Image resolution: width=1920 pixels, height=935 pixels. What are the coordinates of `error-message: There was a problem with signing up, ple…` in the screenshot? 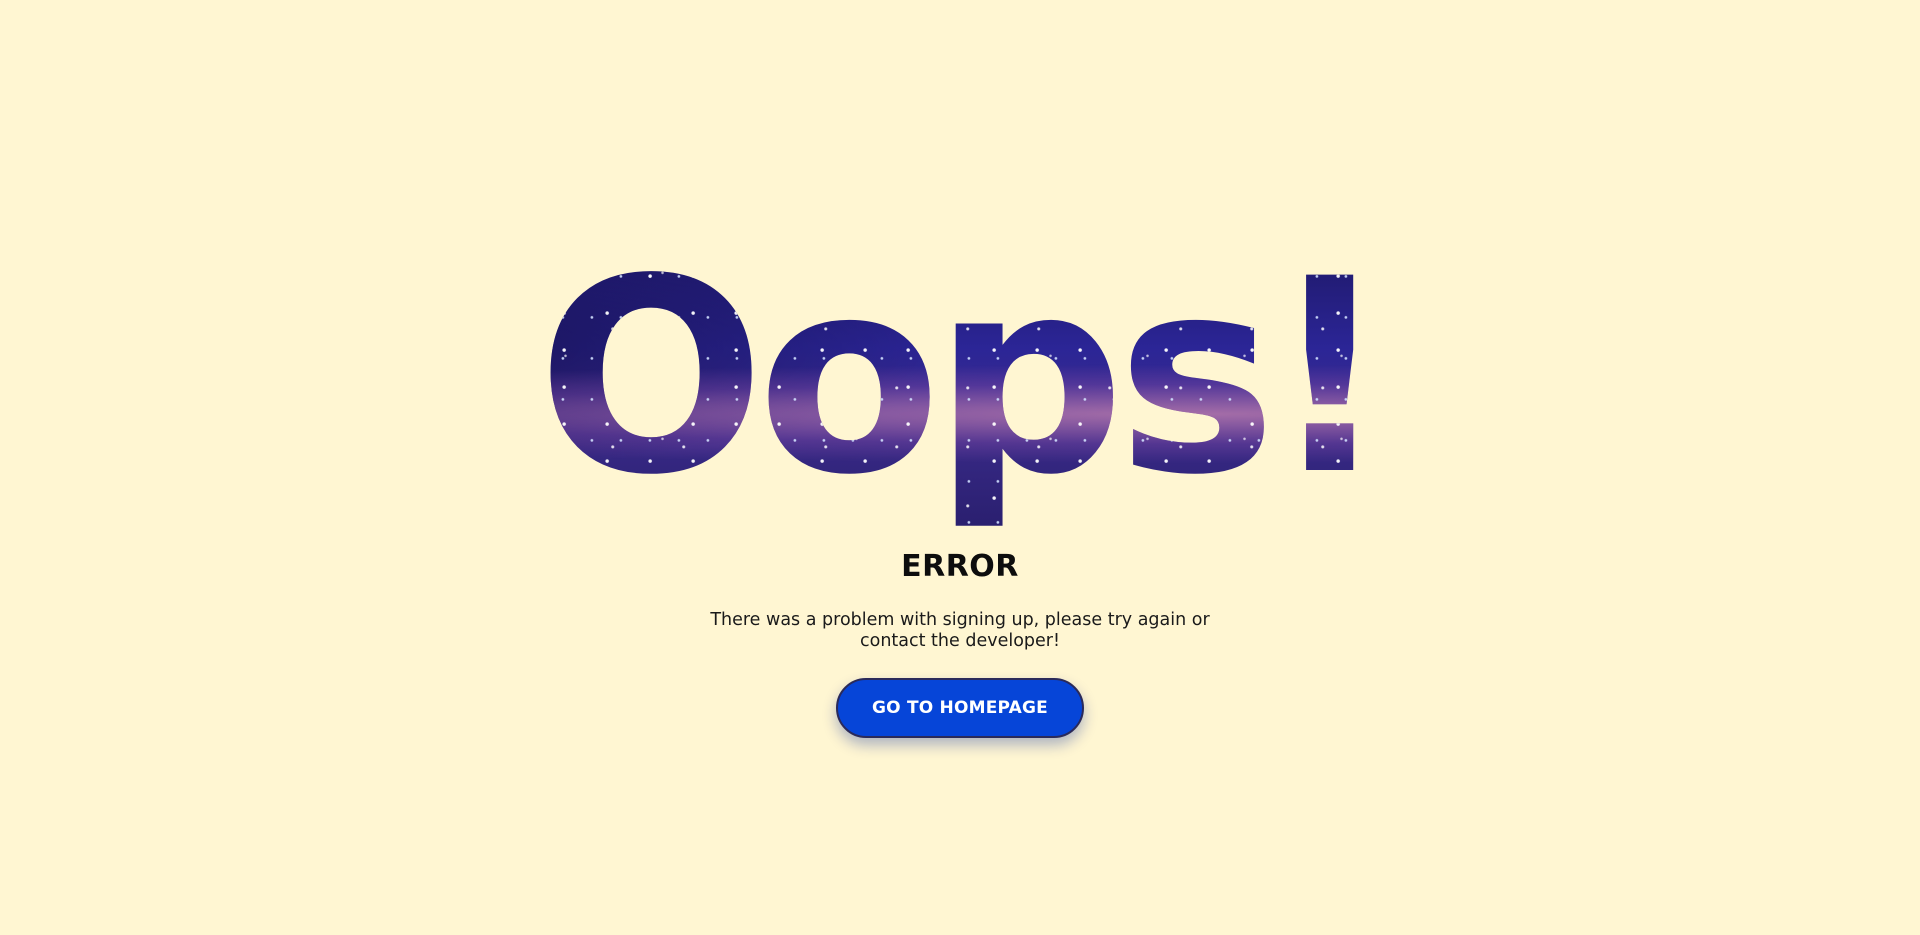 It's located at (960, 630).